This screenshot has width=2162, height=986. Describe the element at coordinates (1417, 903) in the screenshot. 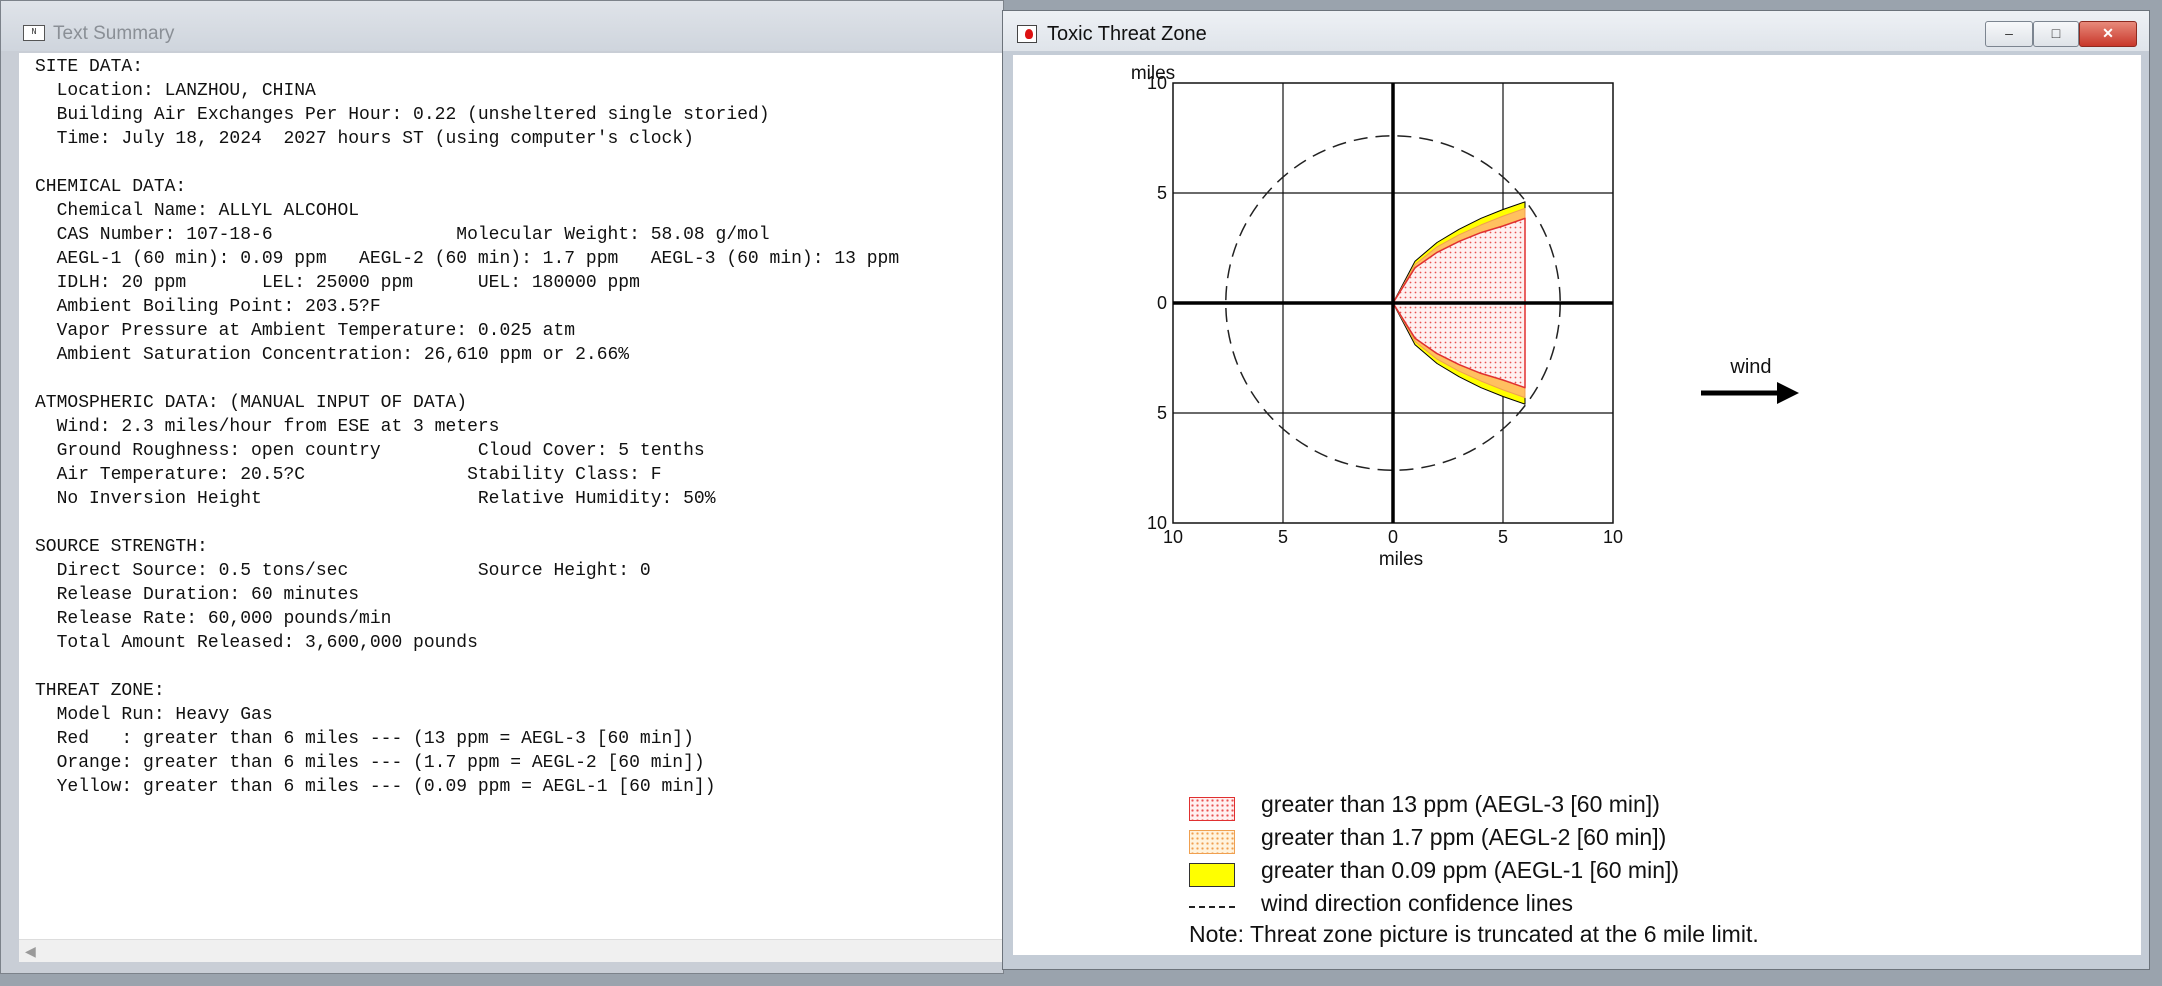

I see `legend-label: wind direction confidence lines` at that location.